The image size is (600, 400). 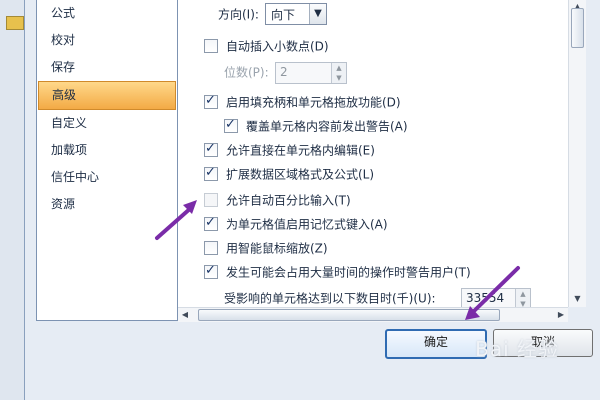 I want to click on cells-affected-label: 受影响的单元格达到以下数目时(千)(U):, so click(x=330, y=298).